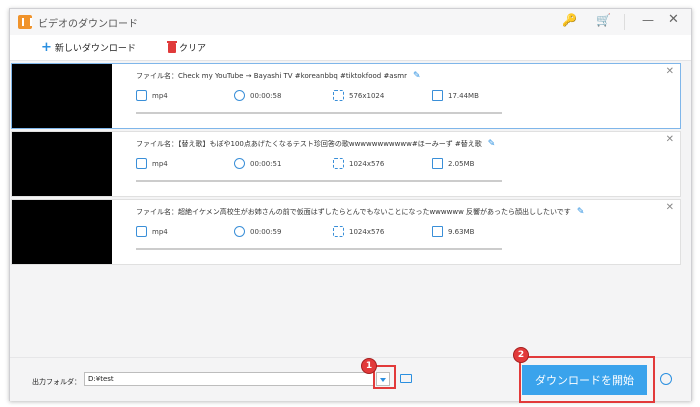  What do you see at coordinates (666, 379) in the screenshot?
I see `alarm-clock-icon` at bounding box center [666, 379].